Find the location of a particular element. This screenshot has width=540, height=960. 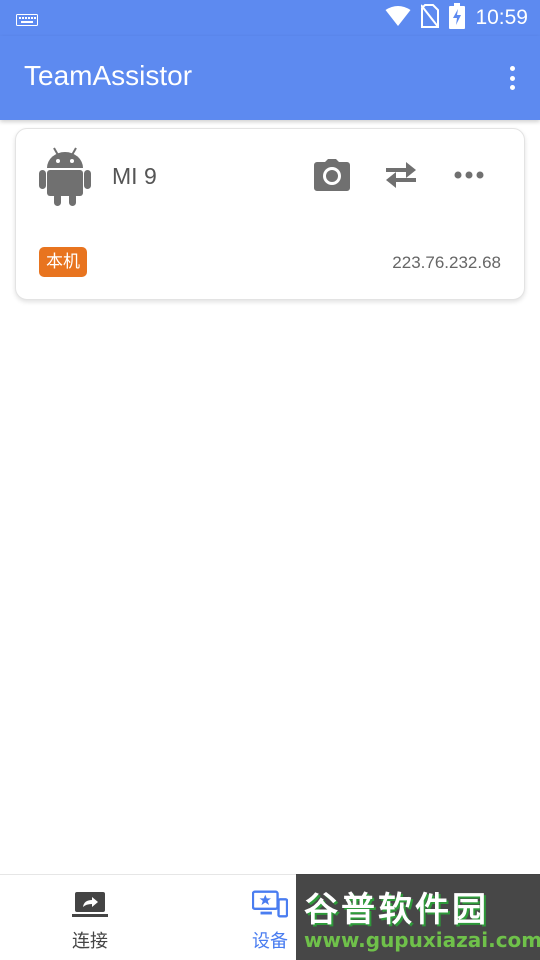

watermark: 谷普软件园 www.gupuxiazai.com is located at coordinates (418, 917).